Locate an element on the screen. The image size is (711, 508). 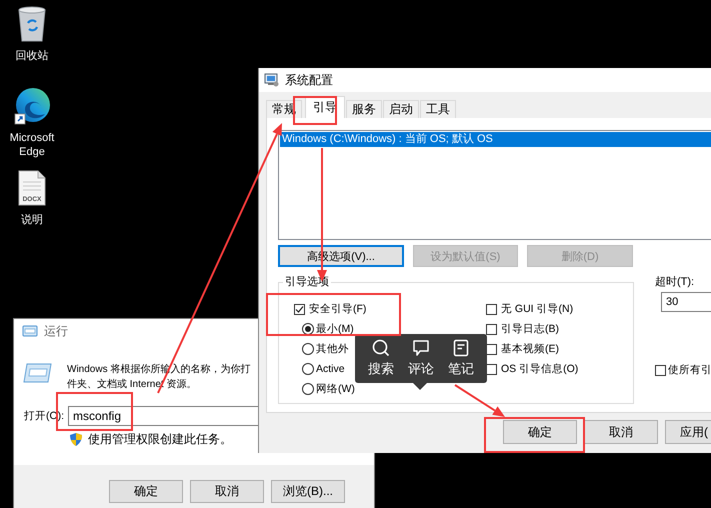
tab: 启动 is located at coordinates (401, 109).